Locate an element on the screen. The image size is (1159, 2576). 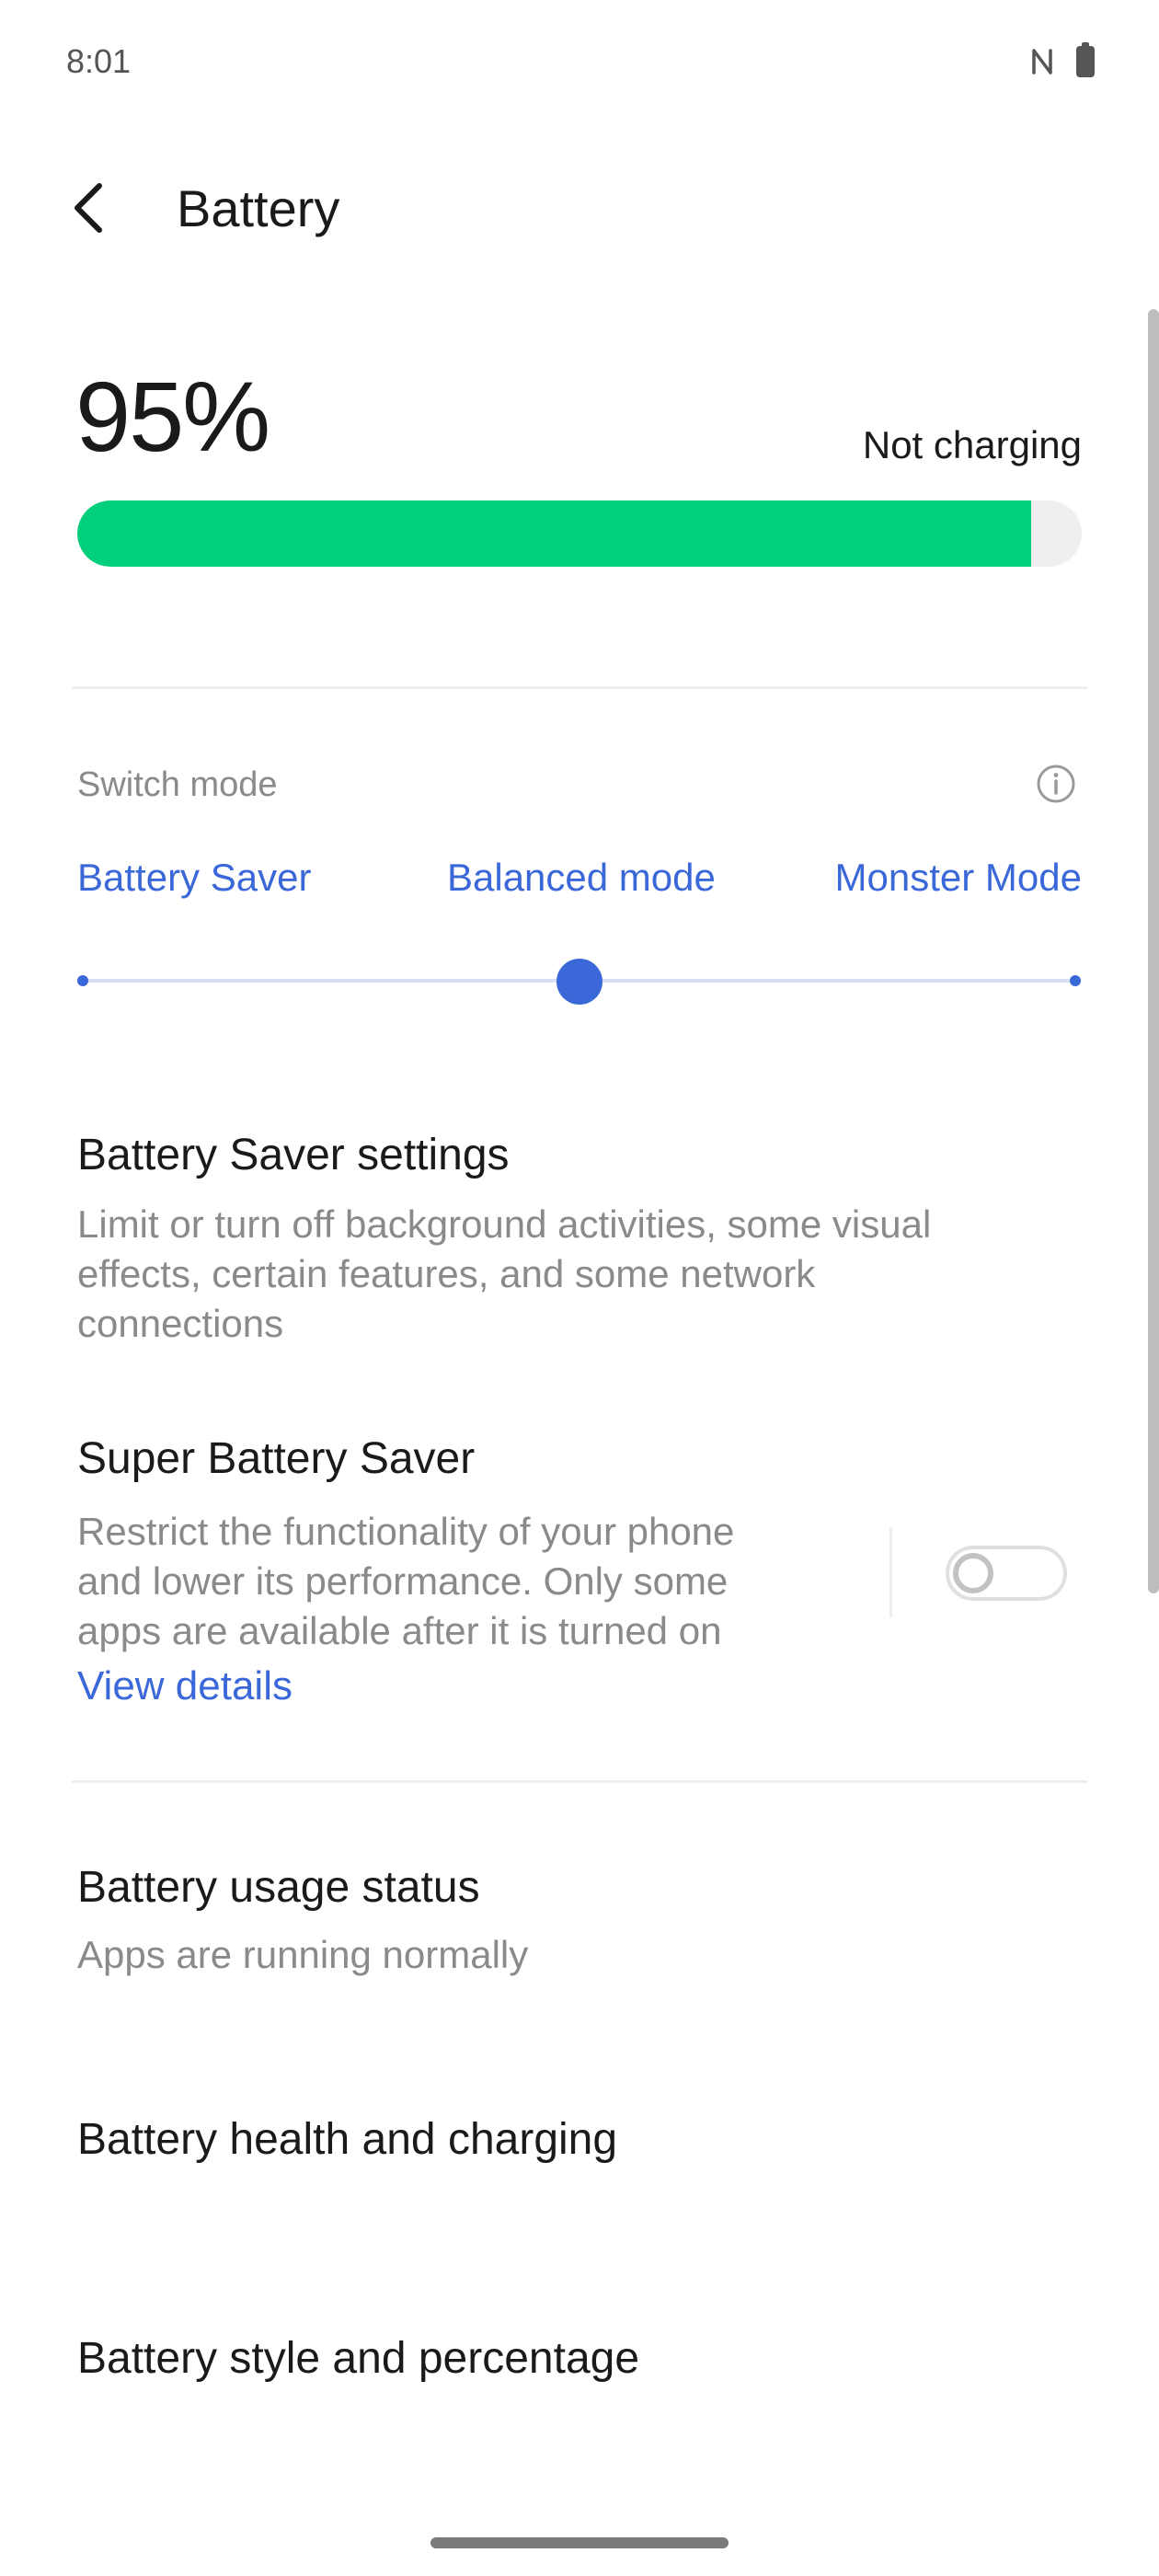
battery-health-title: Battery health and charging is located at coordinates (347, 2139).